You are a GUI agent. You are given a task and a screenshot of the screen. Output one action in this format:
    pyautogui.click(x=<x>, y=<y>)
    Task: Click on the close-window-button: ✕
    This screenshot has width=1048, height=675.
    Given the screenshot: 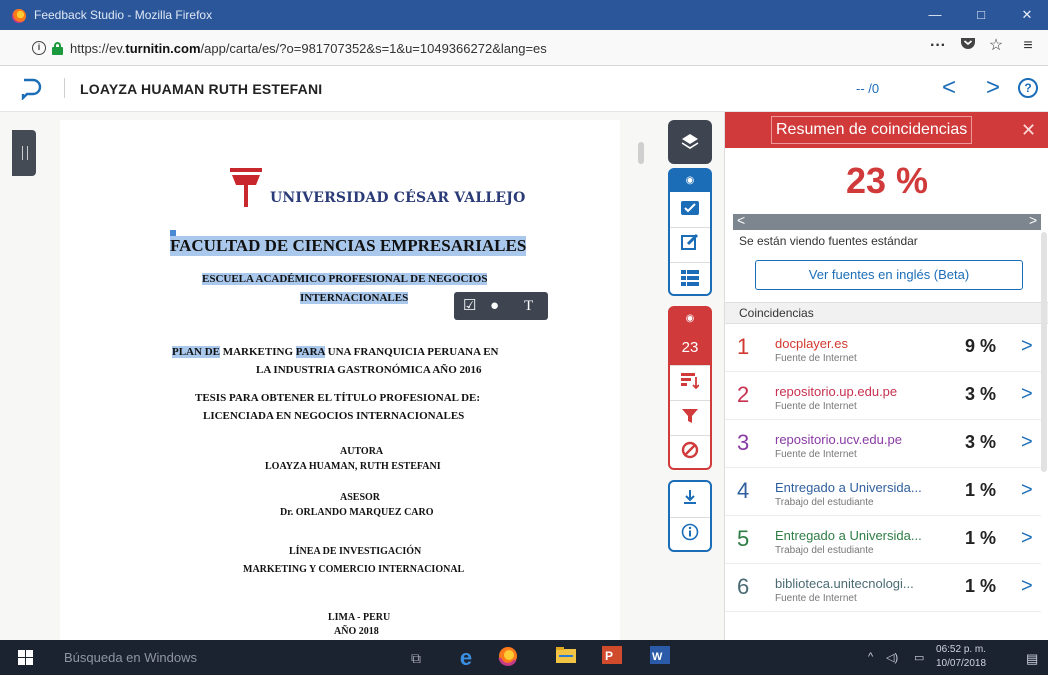 What is the action you would take?
    pyautogui.click(x=1027, y=15)
    